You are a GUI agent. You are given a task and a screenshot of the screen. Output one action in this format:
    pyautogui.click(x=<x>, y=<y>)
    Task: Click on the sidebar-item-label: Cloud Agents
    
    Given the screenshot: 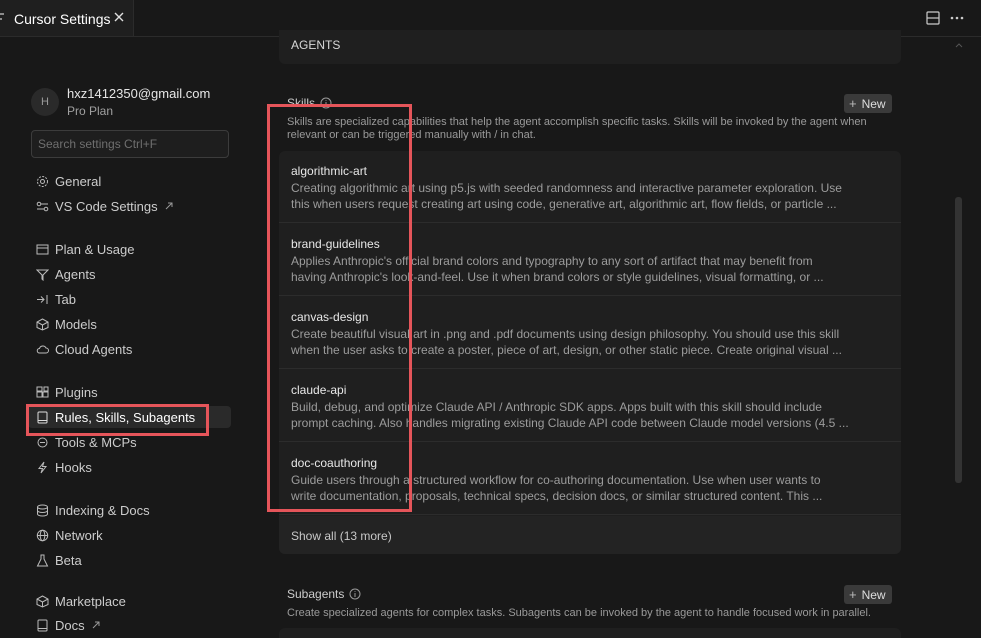 What is the action you would take?
    pyautogui.click(x=94, y=349)
    